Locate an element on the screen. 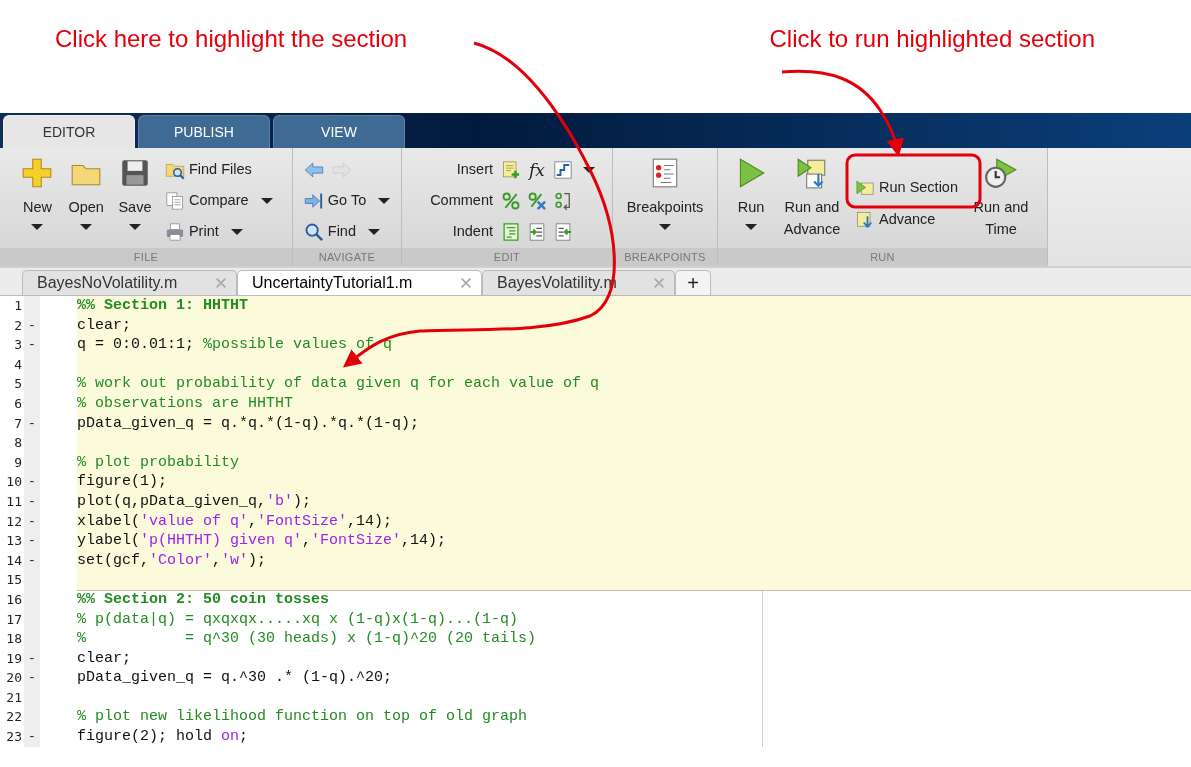 The width and height of the screenshot is (1191, 767). toolbar-button: Run Section is located at coordinates (906, 188).